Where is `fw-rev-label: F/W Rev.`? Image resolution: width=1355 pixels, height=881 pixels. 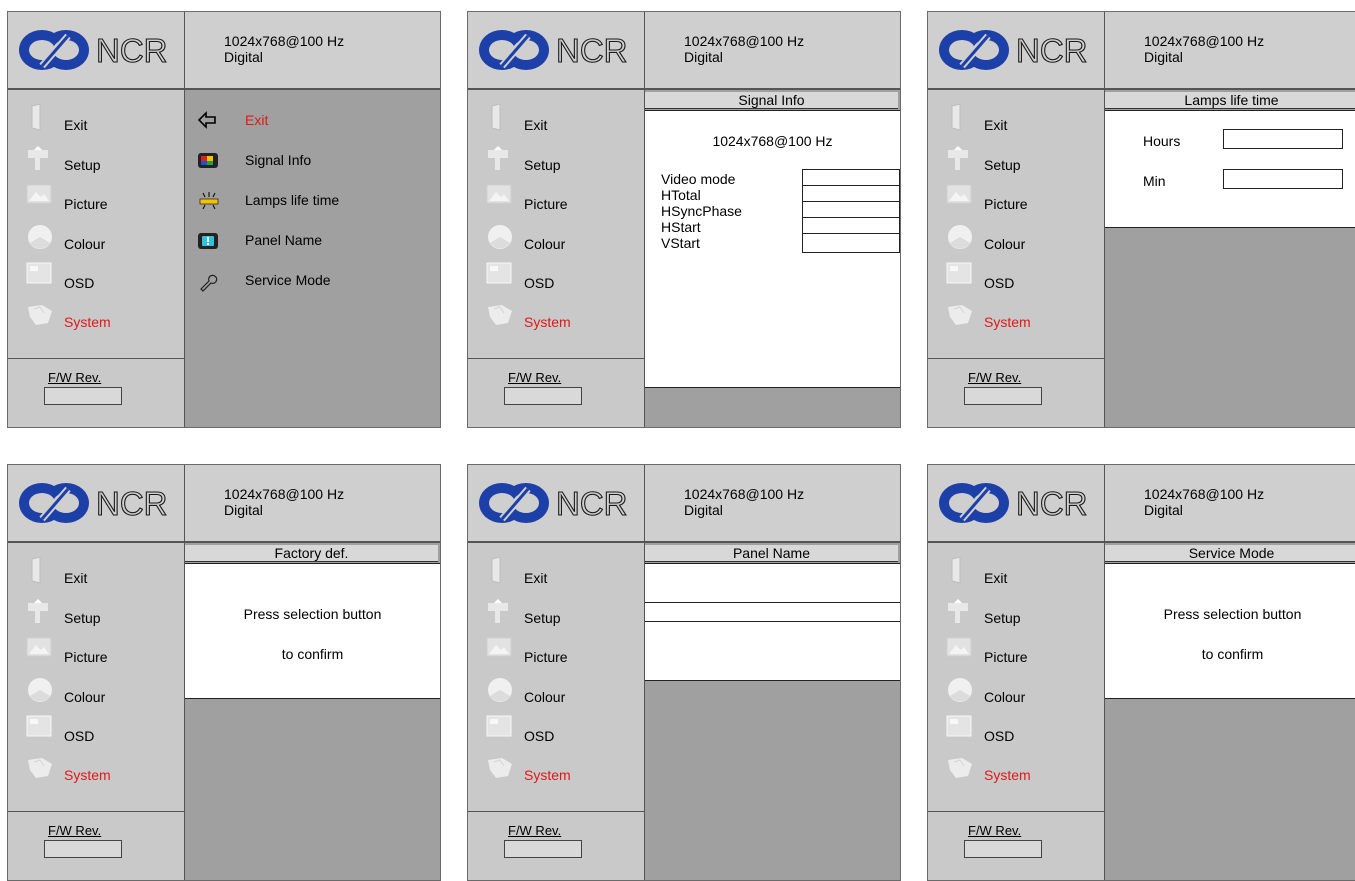
fw-rev-label: F/W Rev. is located at coordinates (535, 377).